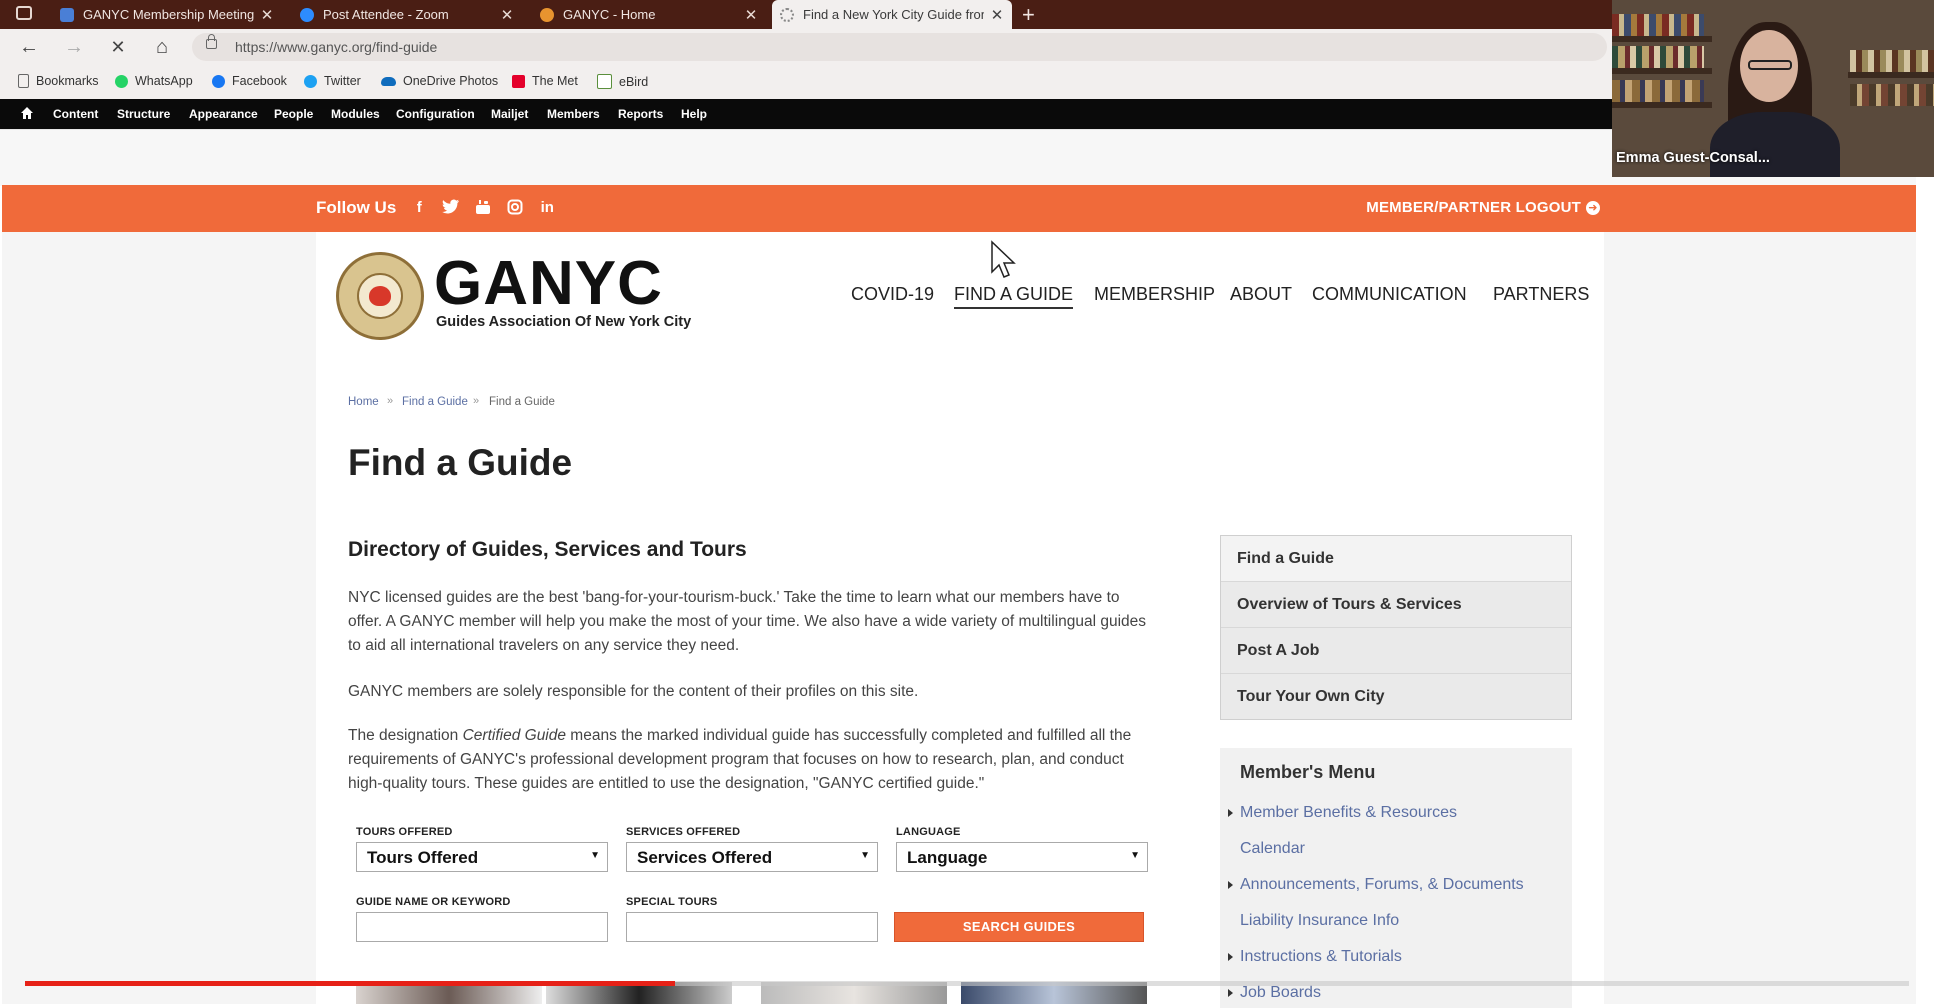  Describe the element at coordinates (1003, 259) in the screenshot. I see `mouse-cursor-icon` at that location.